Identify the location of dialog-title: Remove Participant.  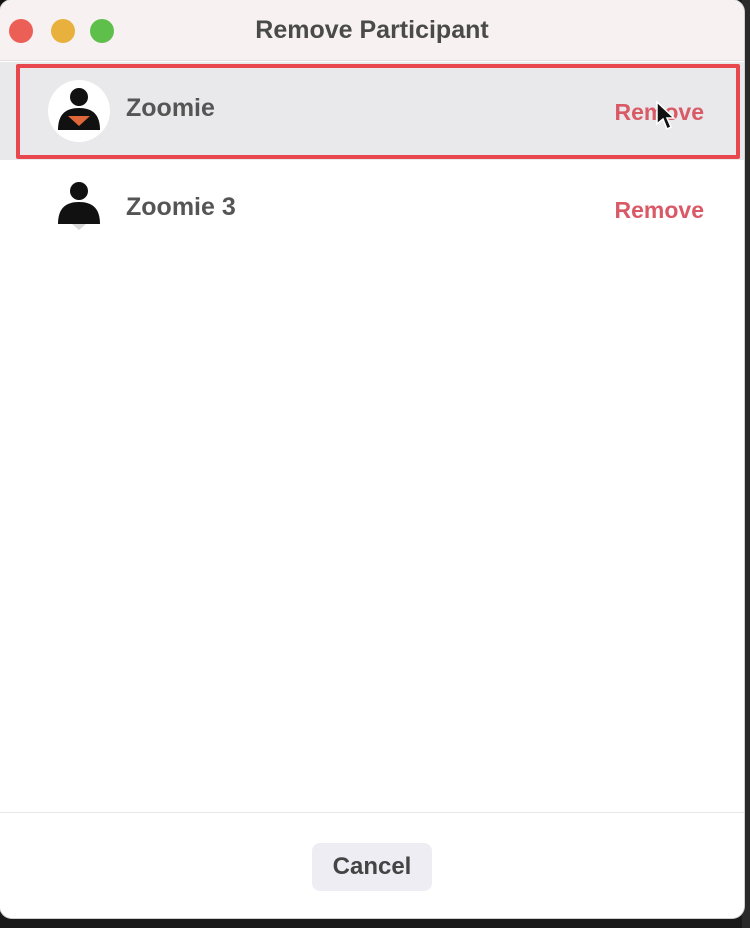
(372, 30).